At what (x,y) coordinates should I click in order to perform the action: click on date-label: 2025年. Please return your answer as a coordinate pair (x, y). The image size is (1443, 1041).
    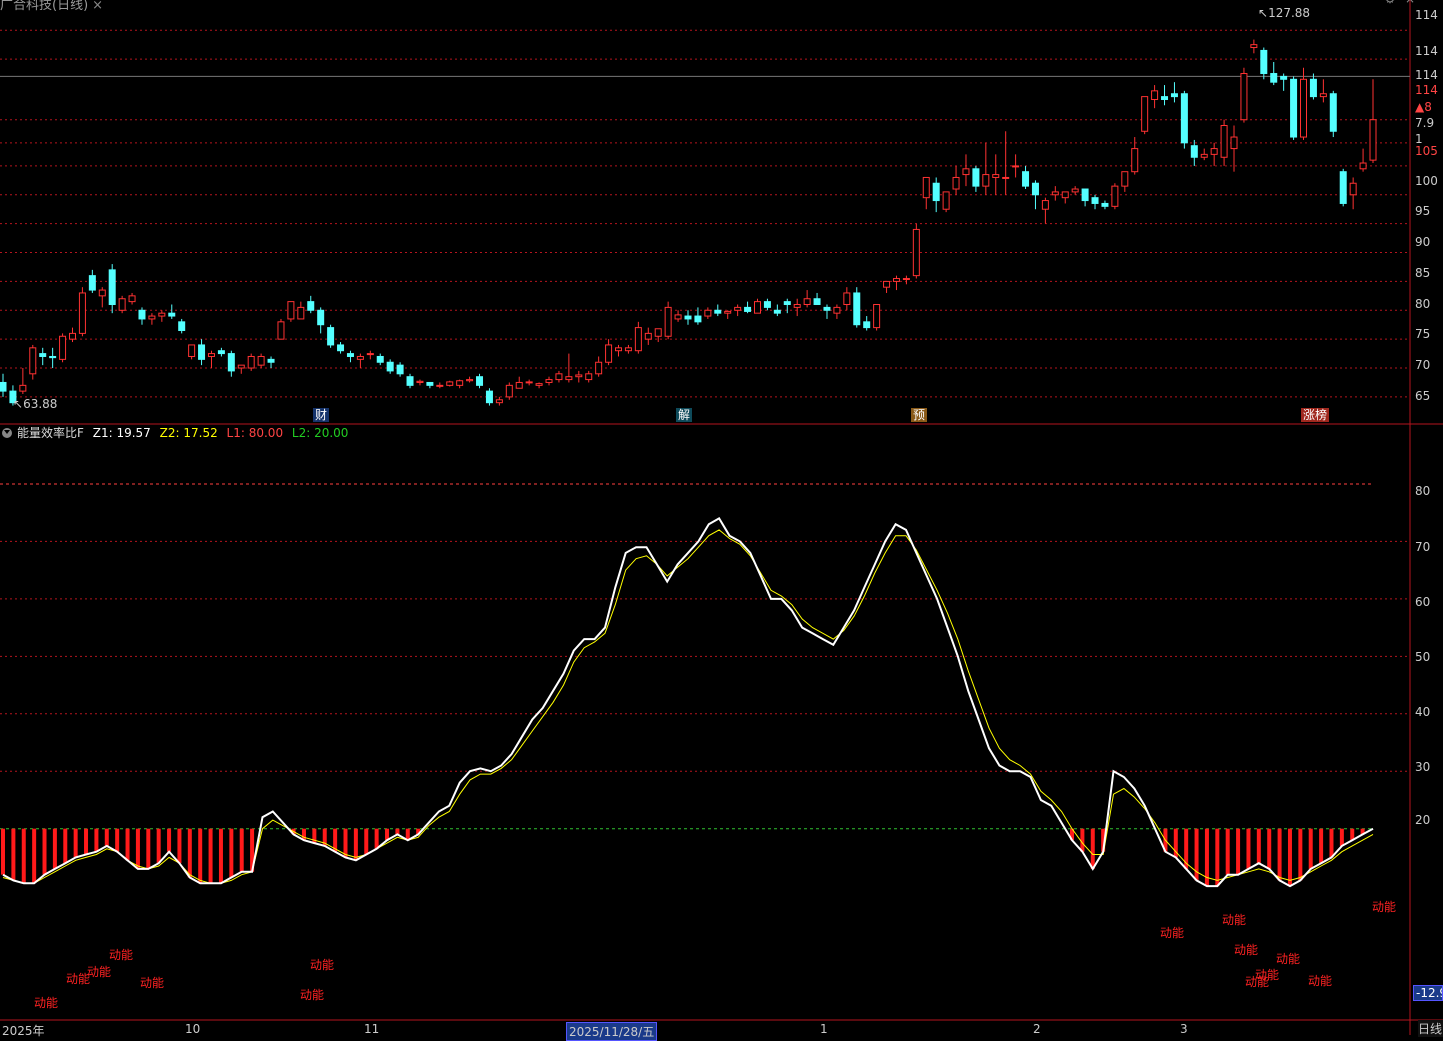
    Looking at the image, I should click on (23, 1031).